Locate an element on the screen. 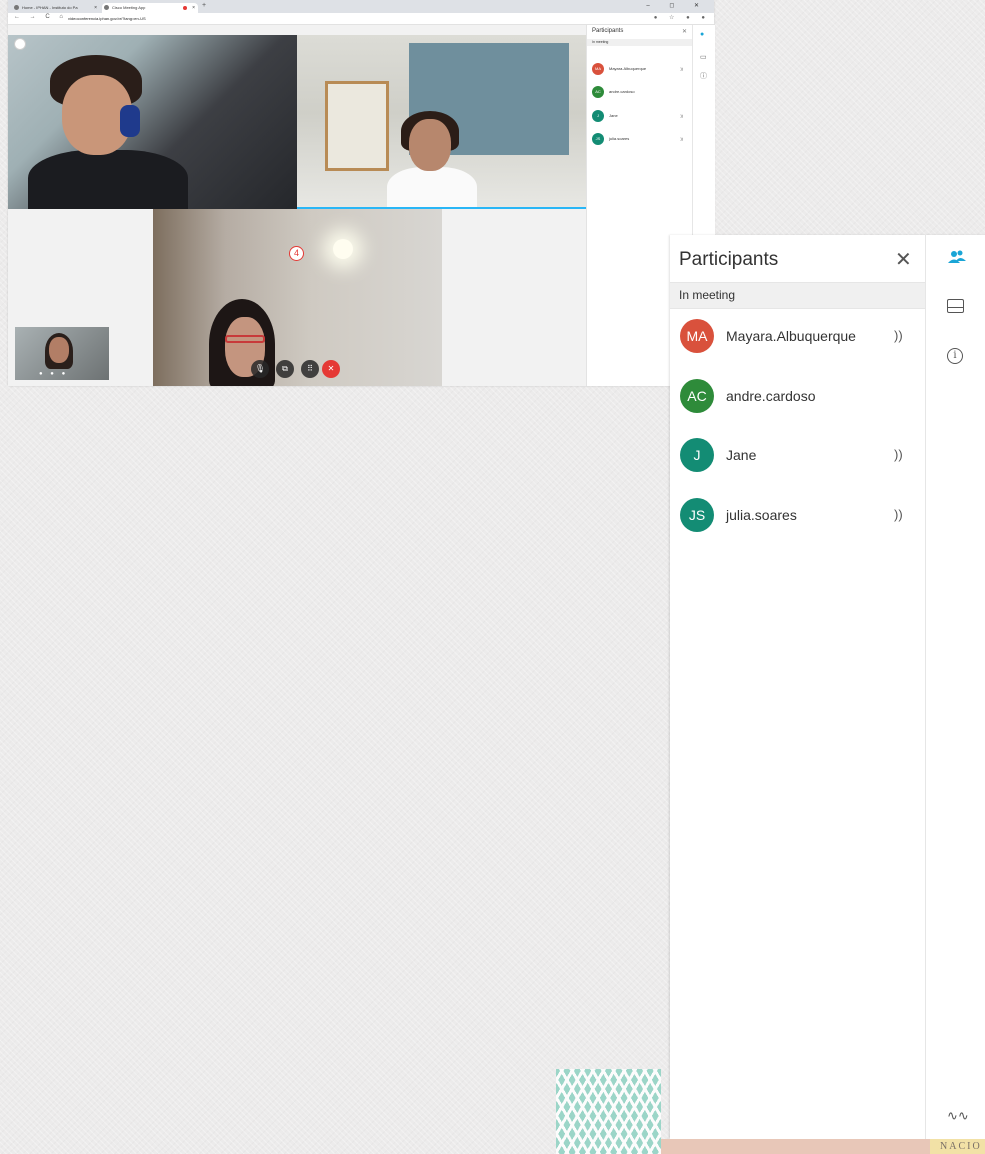 The image size is (985, 1154). tab-label: Home - IPHAN - Instituto do Pa is located at coordinates (50, 7).